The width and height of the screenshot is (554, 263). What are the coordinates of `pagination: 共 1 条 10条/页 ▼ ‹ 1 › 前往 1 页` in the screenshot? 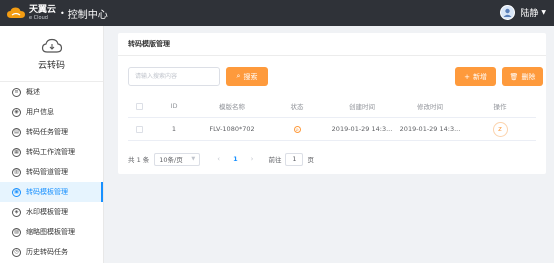 It's located at (221, 159).